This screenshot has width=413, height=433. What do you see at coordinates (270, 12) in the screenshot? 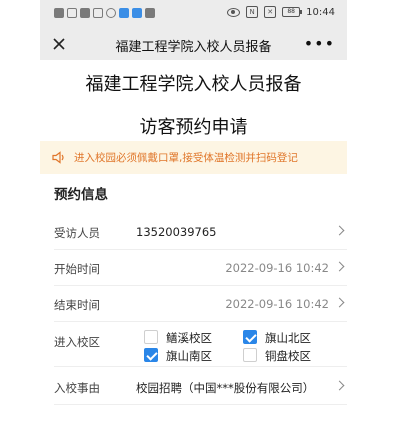
I see `mute-icon: ✕` at bounding box center [270, 12].